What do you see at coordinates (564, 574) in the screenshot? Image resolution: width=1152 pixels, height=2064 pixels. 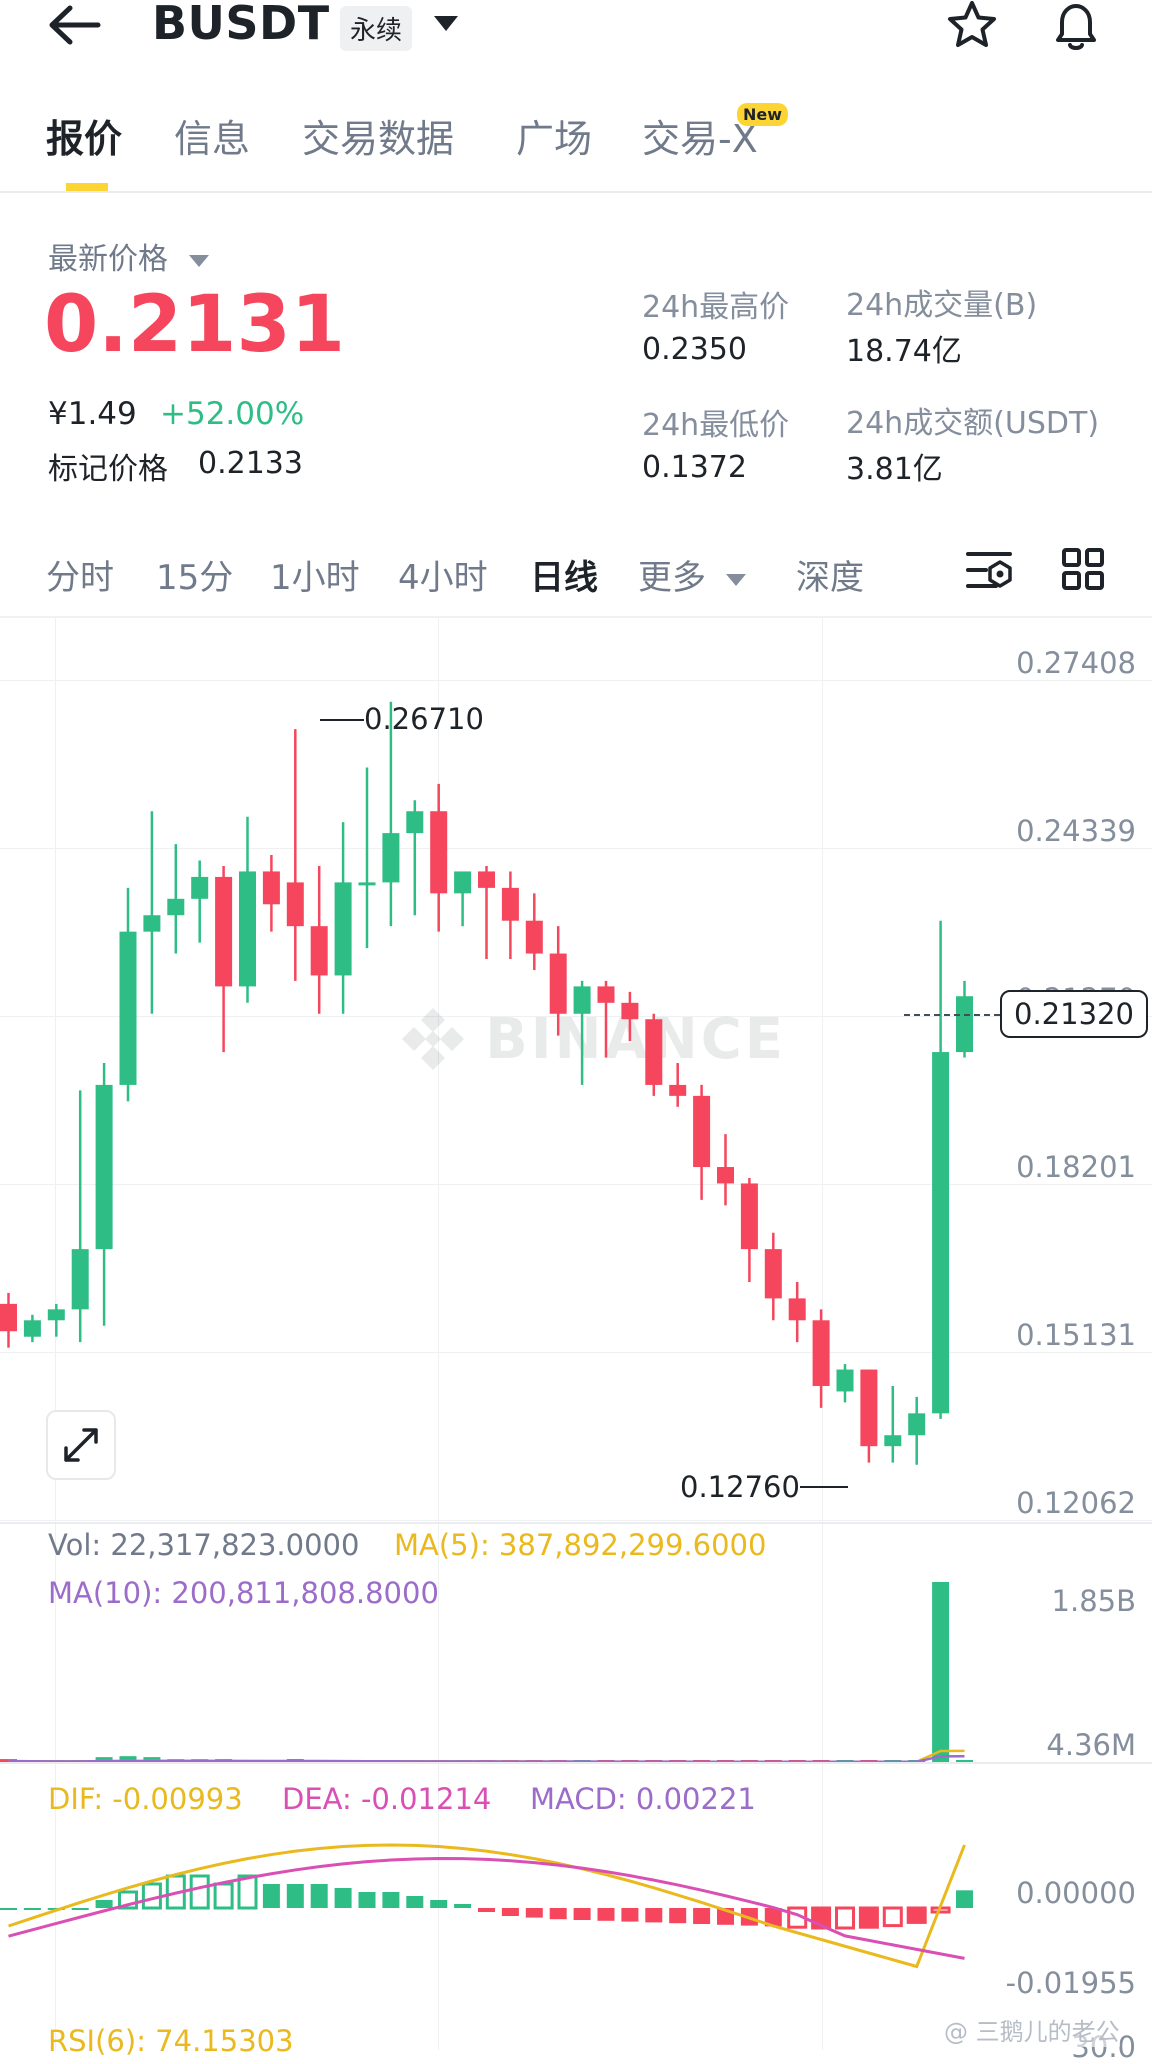 I see `interval-1d: 日线` at bounding box center [564, 574].